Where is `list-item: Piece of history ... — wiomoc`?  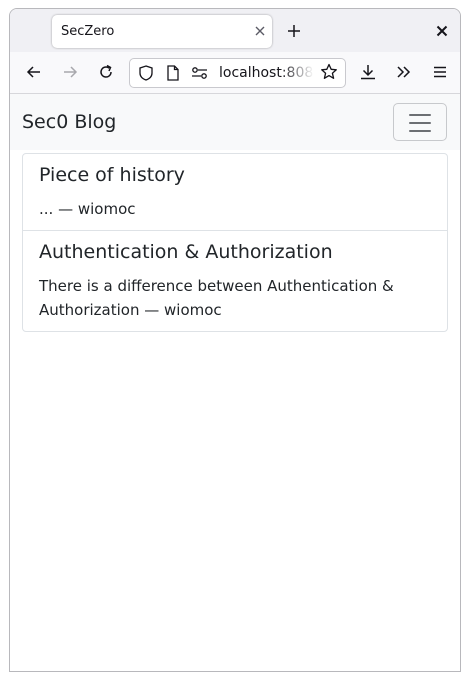
list-item: Piece of history ... — wiomoc is located at coordinates (235, 192).